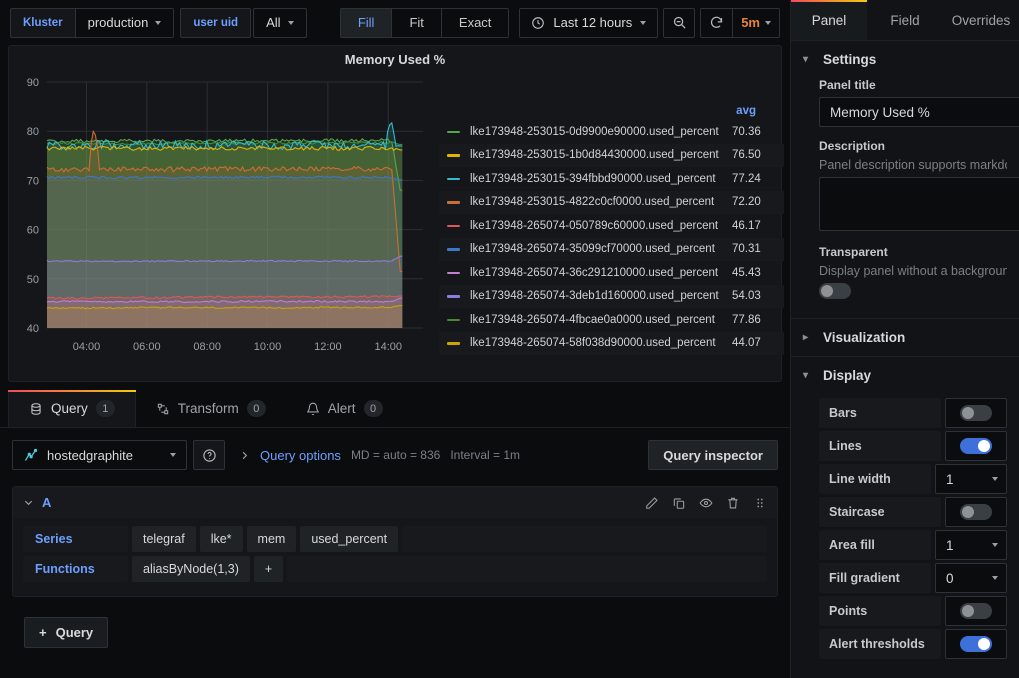 This screenshot has height=678, width=1019. I want to click on display-option-label: Lines, so click(880, 446).